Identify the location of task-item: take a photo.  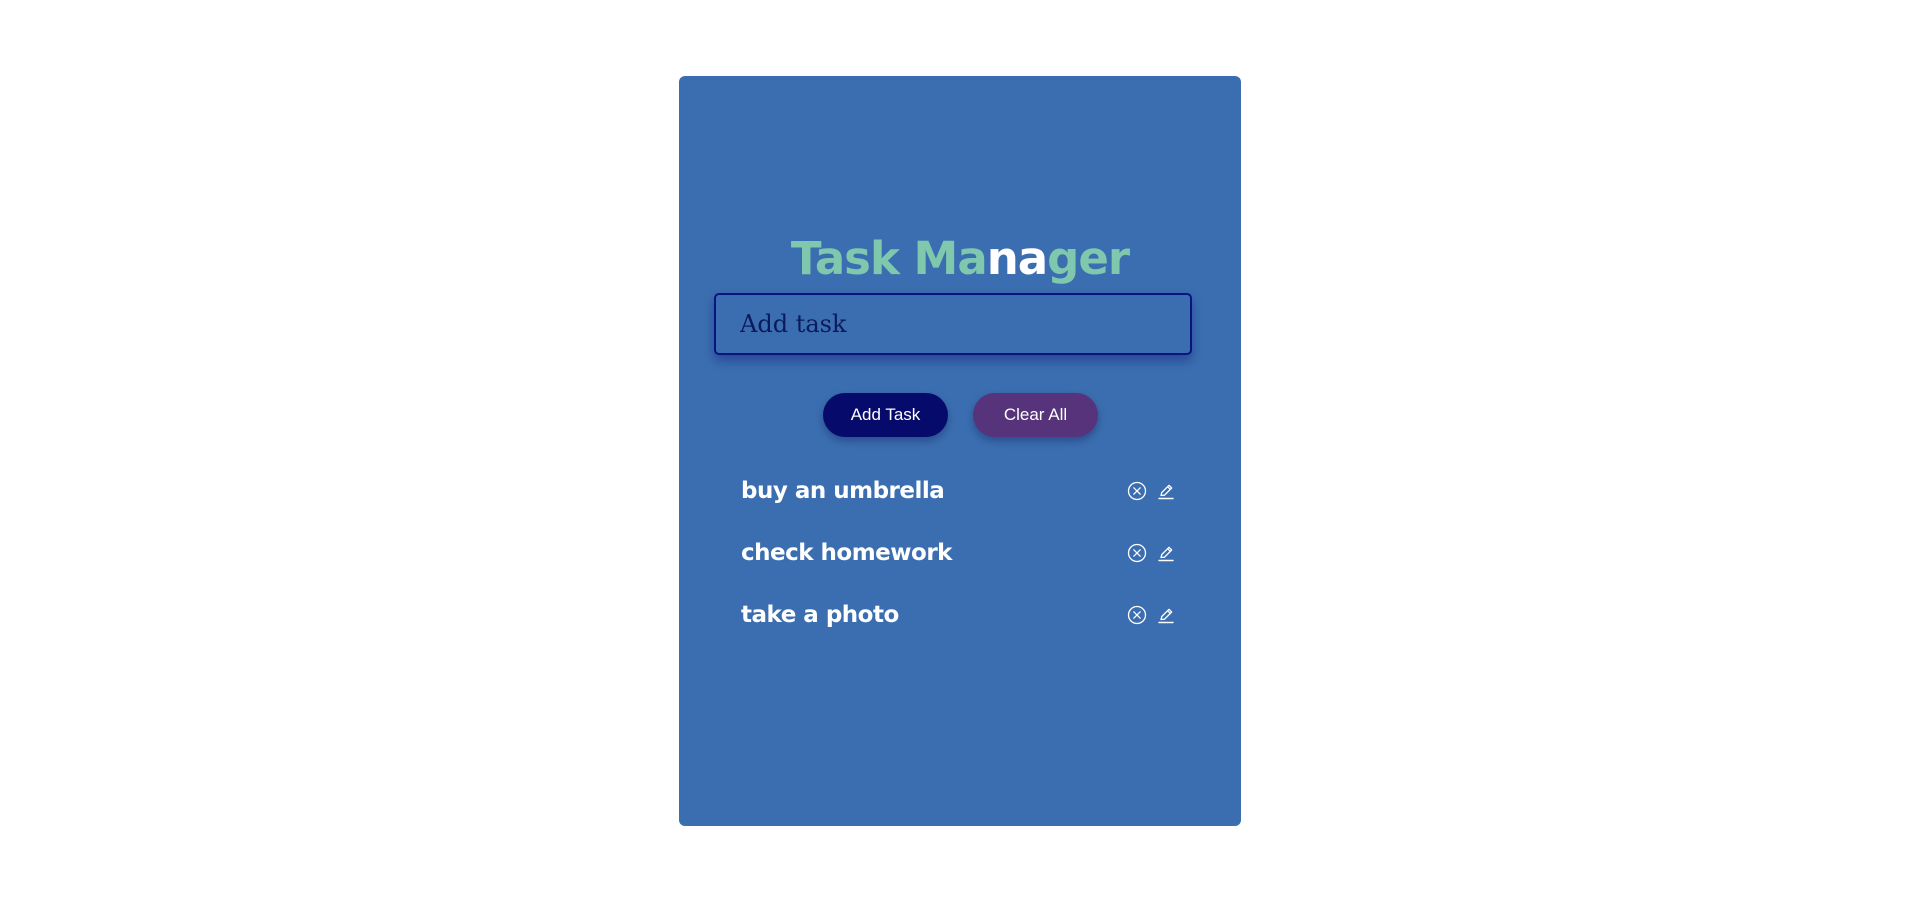
(966, 619).